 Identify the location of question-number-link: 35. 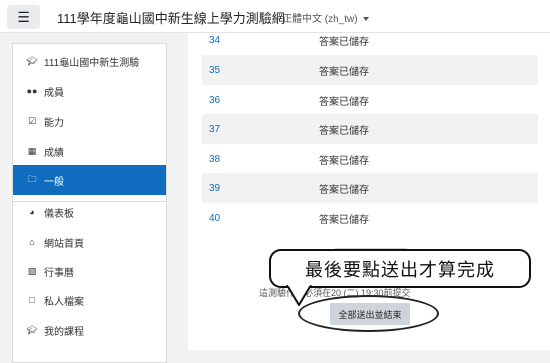
(260, 70).